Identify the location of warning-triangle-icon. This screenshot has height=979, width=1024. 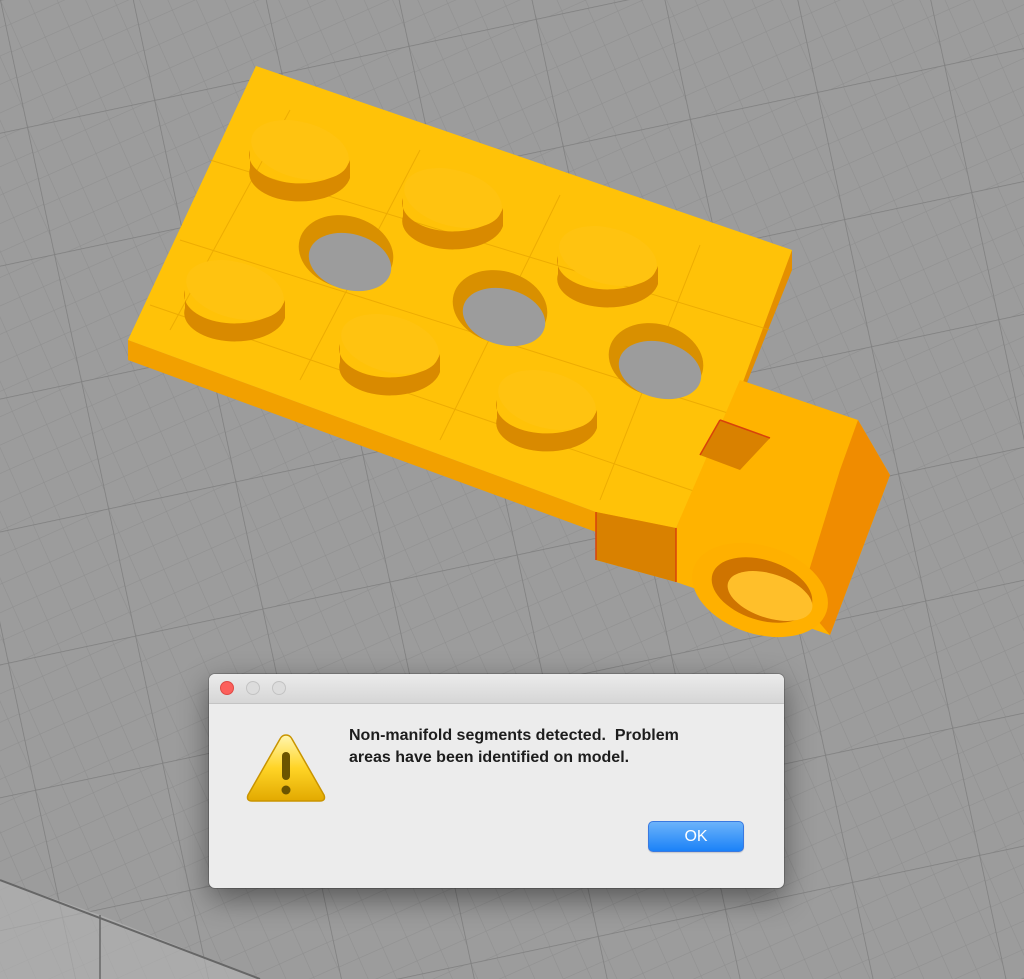
(286, 768).